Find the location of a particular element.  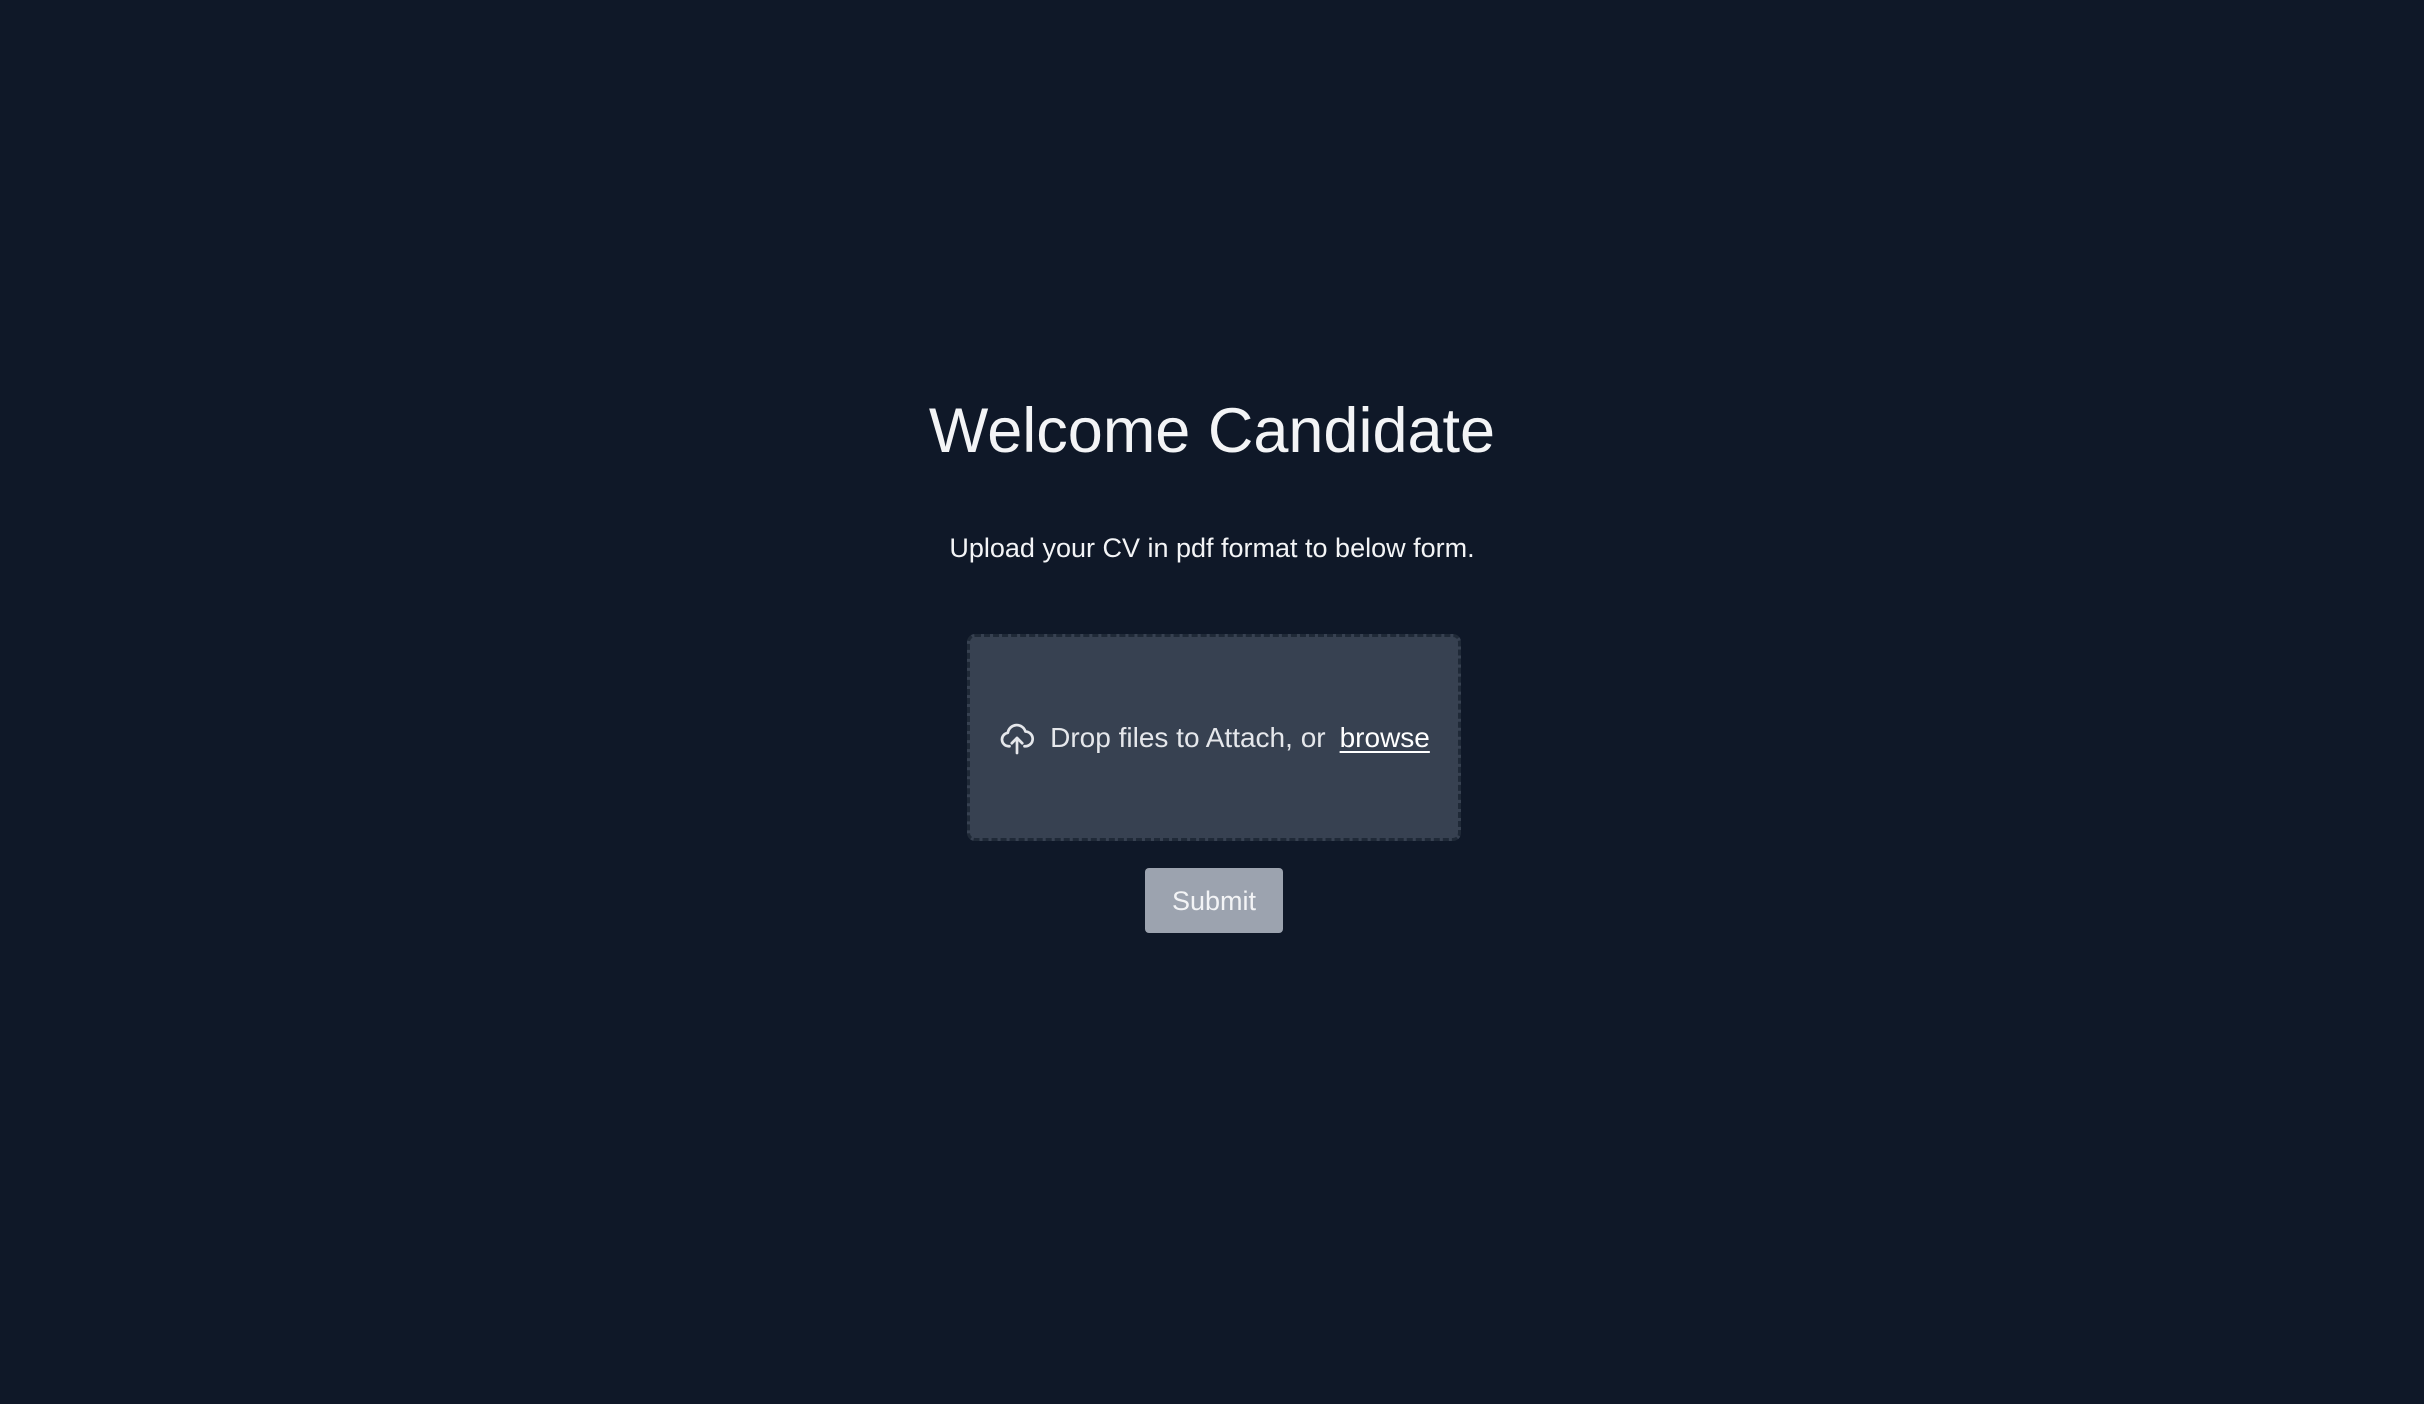

dropzone-content: Drop files to Attach, or browse is located at coordinates (1214, 738).